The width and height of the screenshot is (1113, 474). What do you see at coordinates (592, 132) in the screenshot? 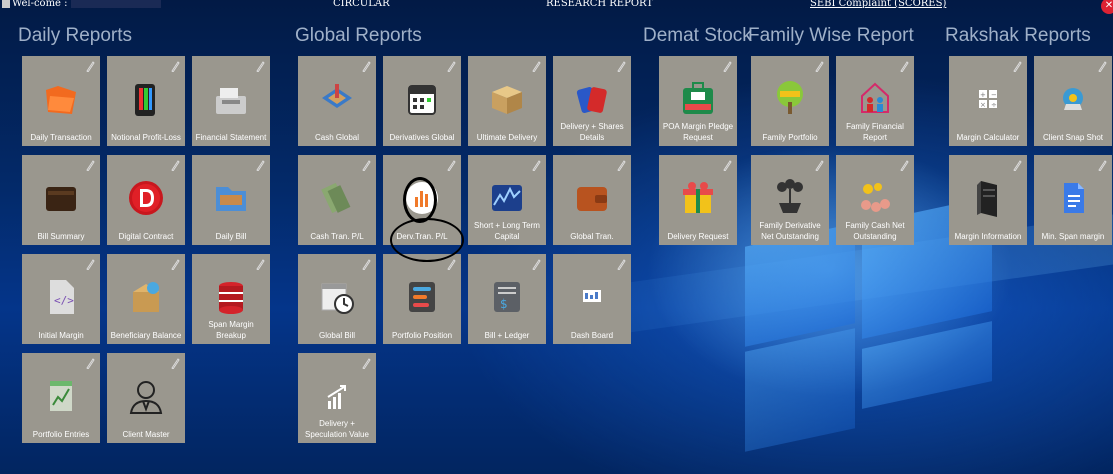
I see `tile-label: Delivery + Shares Details` at bounding box center [592, 132].